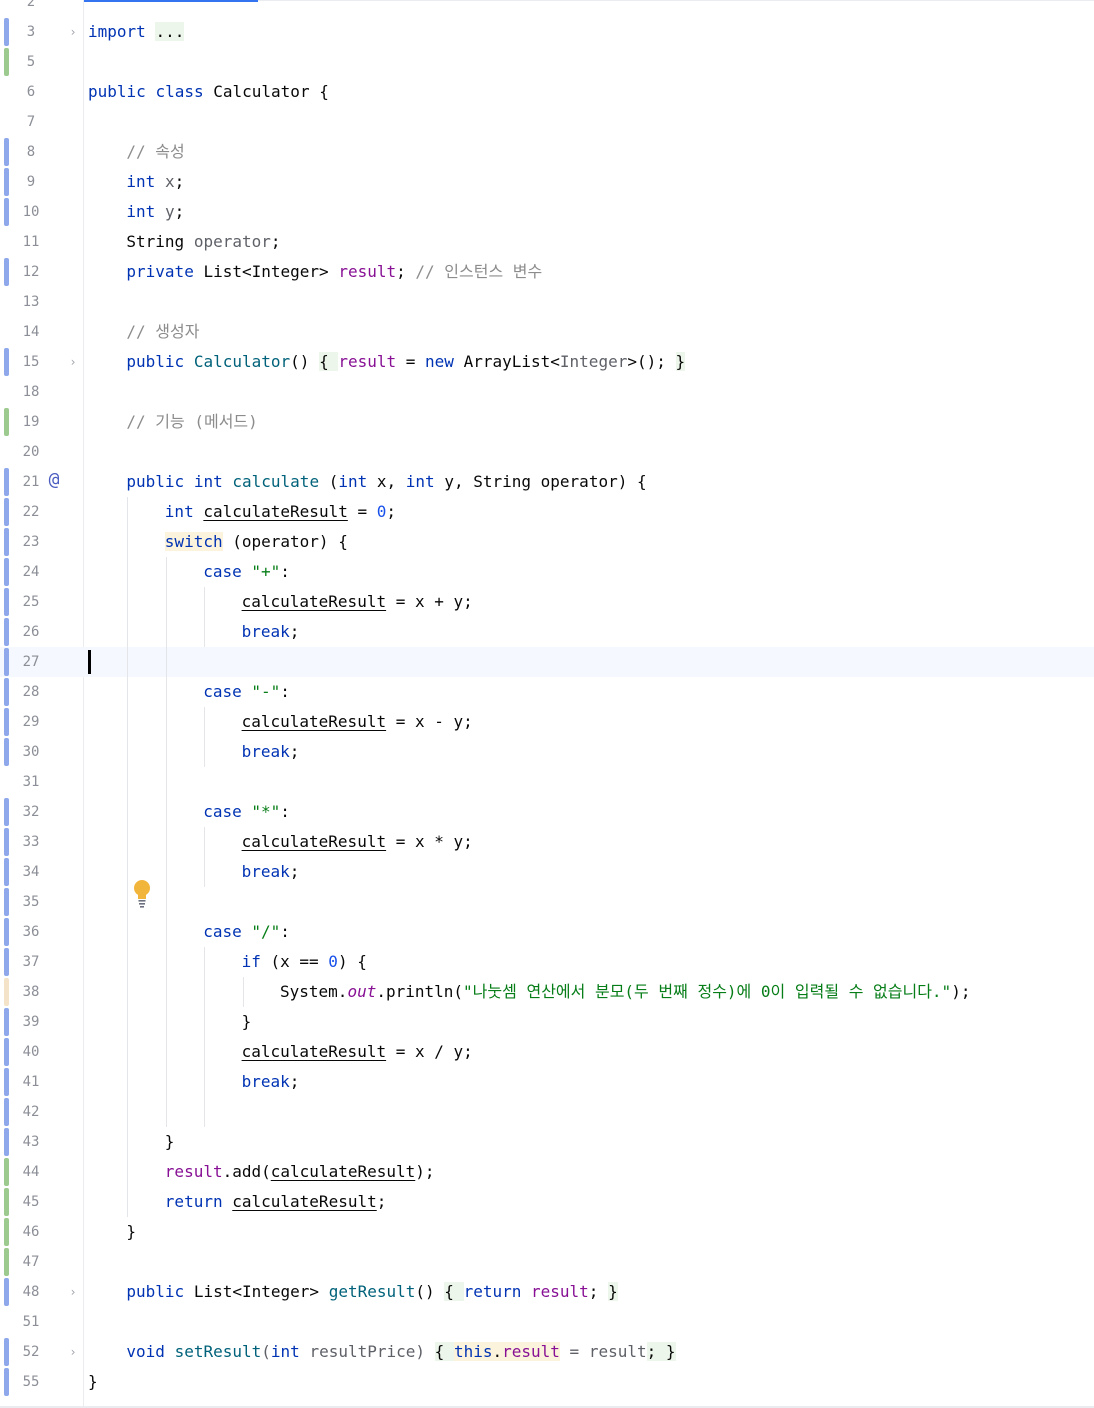 Image resolution: width=1094 pixels, height=1408 pixels. I want to click on code-text: int calculateResult = 0;, so click(280, 512).